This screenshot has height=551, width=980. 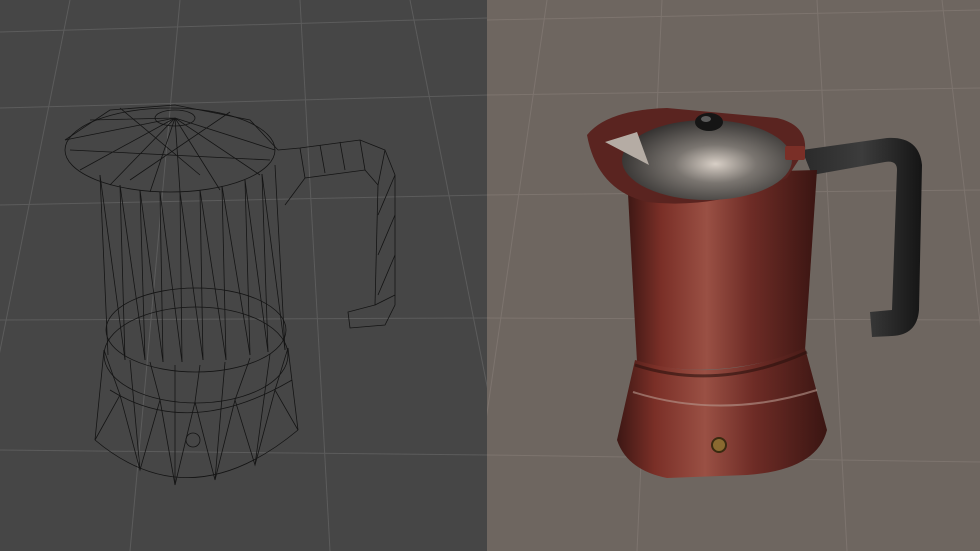 I want to click on pot-knob, so click(x=709, y=122).